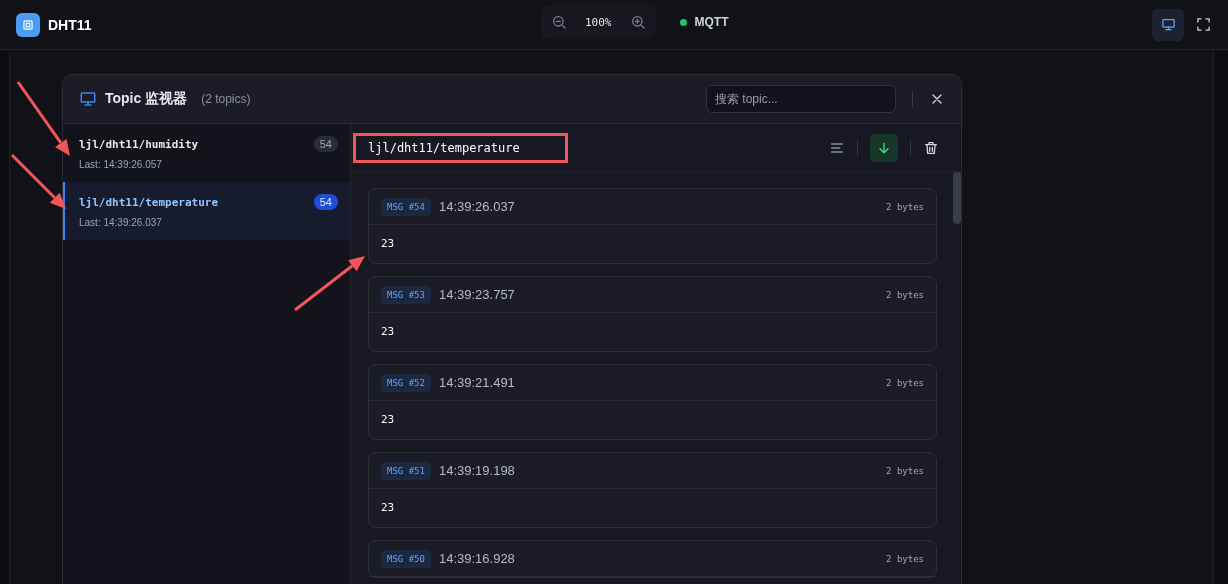 The width and height of the screenshot is (1228, 584). I want to click on message-time: 14:39:23.757, so click(476, 294).